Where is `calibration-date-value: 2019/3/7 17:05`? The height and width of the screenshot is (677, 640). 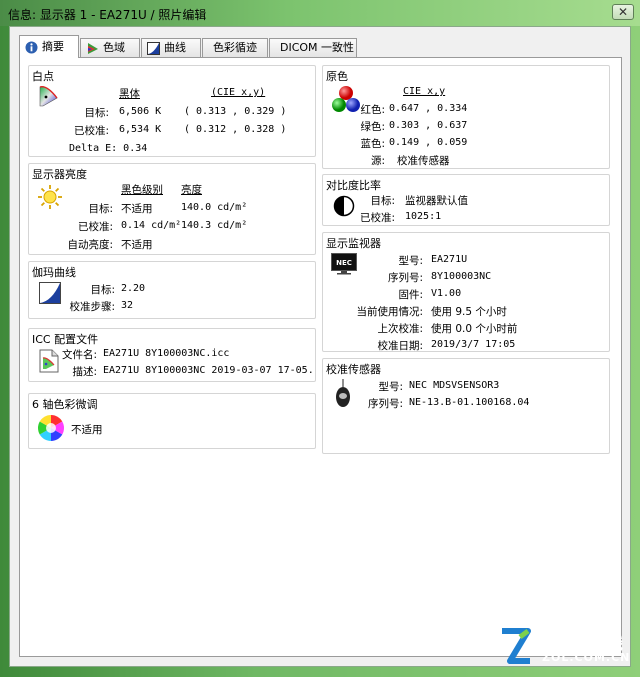
calibration-date-value: 2019/3/7 17:05 is located at coordinates (473, 344).